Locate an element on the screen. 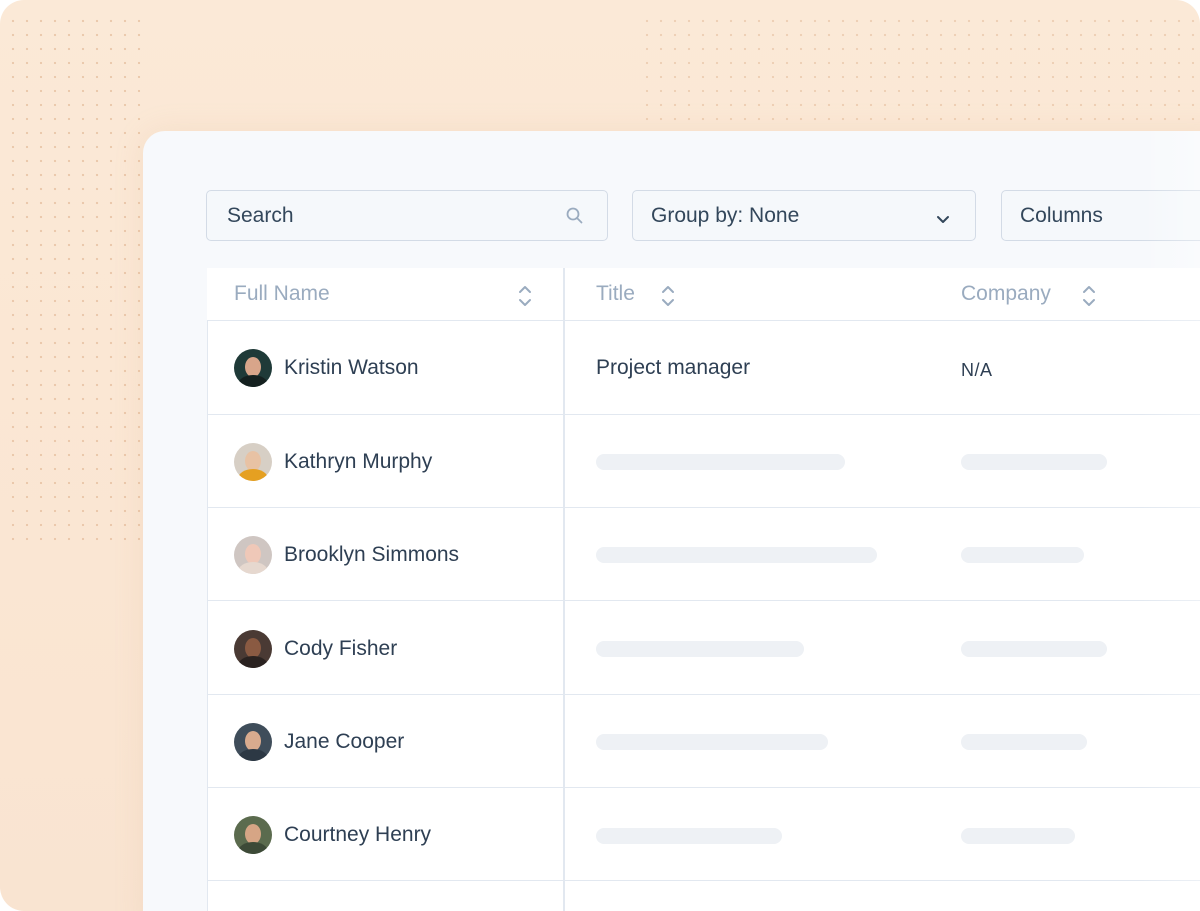 The image size is (1200, 911). cell-full-name: Jane Cooper is located at coordinates (319, 742).